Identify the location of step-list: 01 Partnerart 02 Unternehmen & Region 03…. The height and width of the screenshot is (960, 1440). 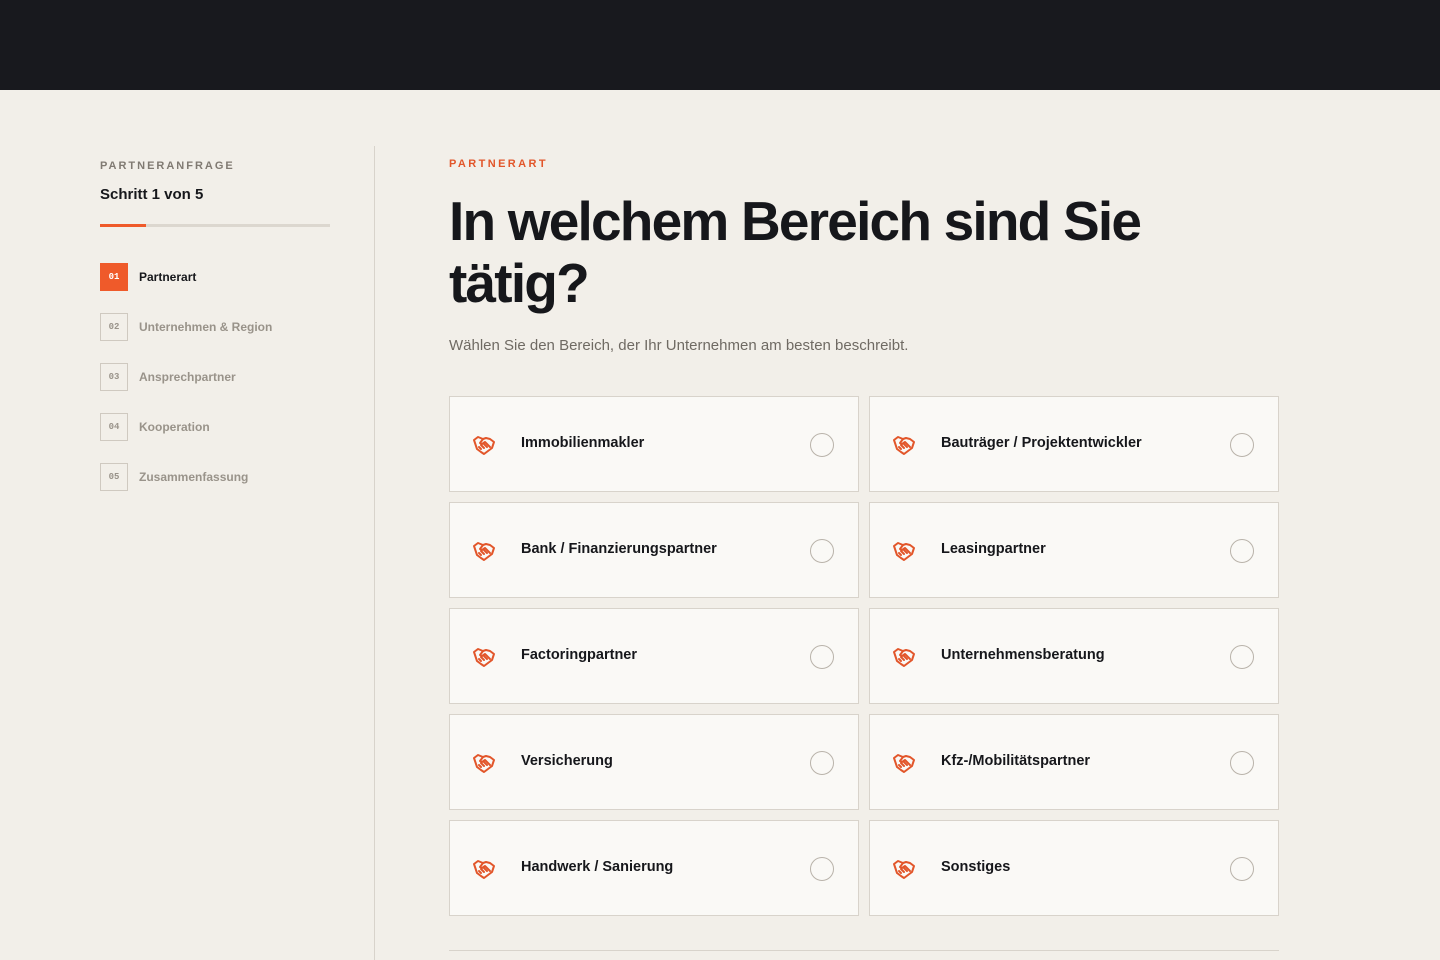
(186, 388).